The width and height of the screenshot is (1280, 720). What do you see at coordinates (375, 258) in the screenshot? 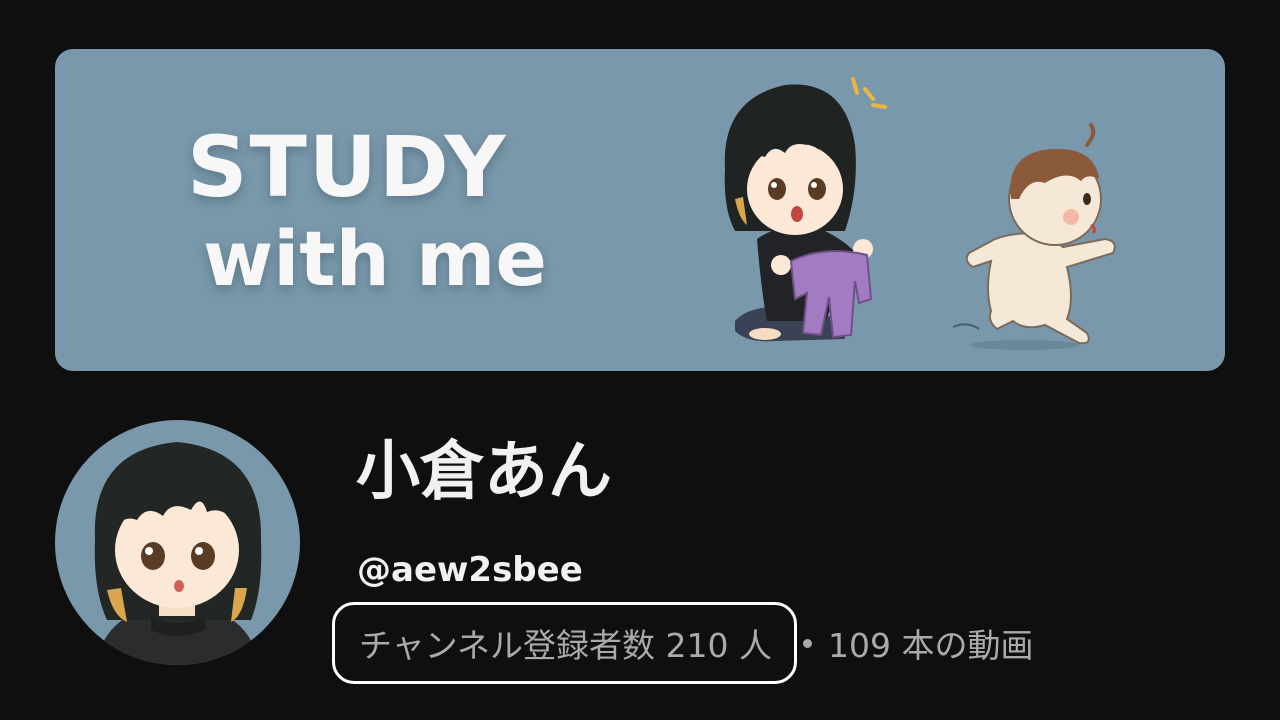
I see `banner-title-line2: with me` at bounding box center [375, 258].